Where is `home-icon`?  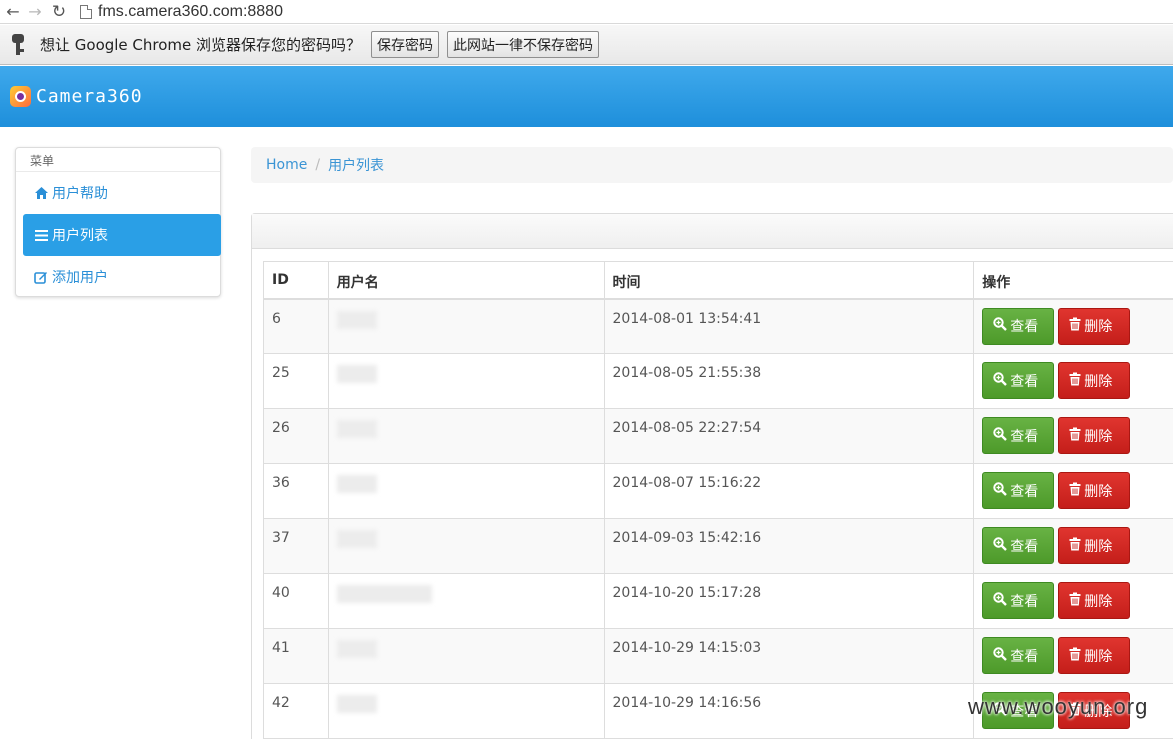 home-icon is located at coordinates (41, 193).